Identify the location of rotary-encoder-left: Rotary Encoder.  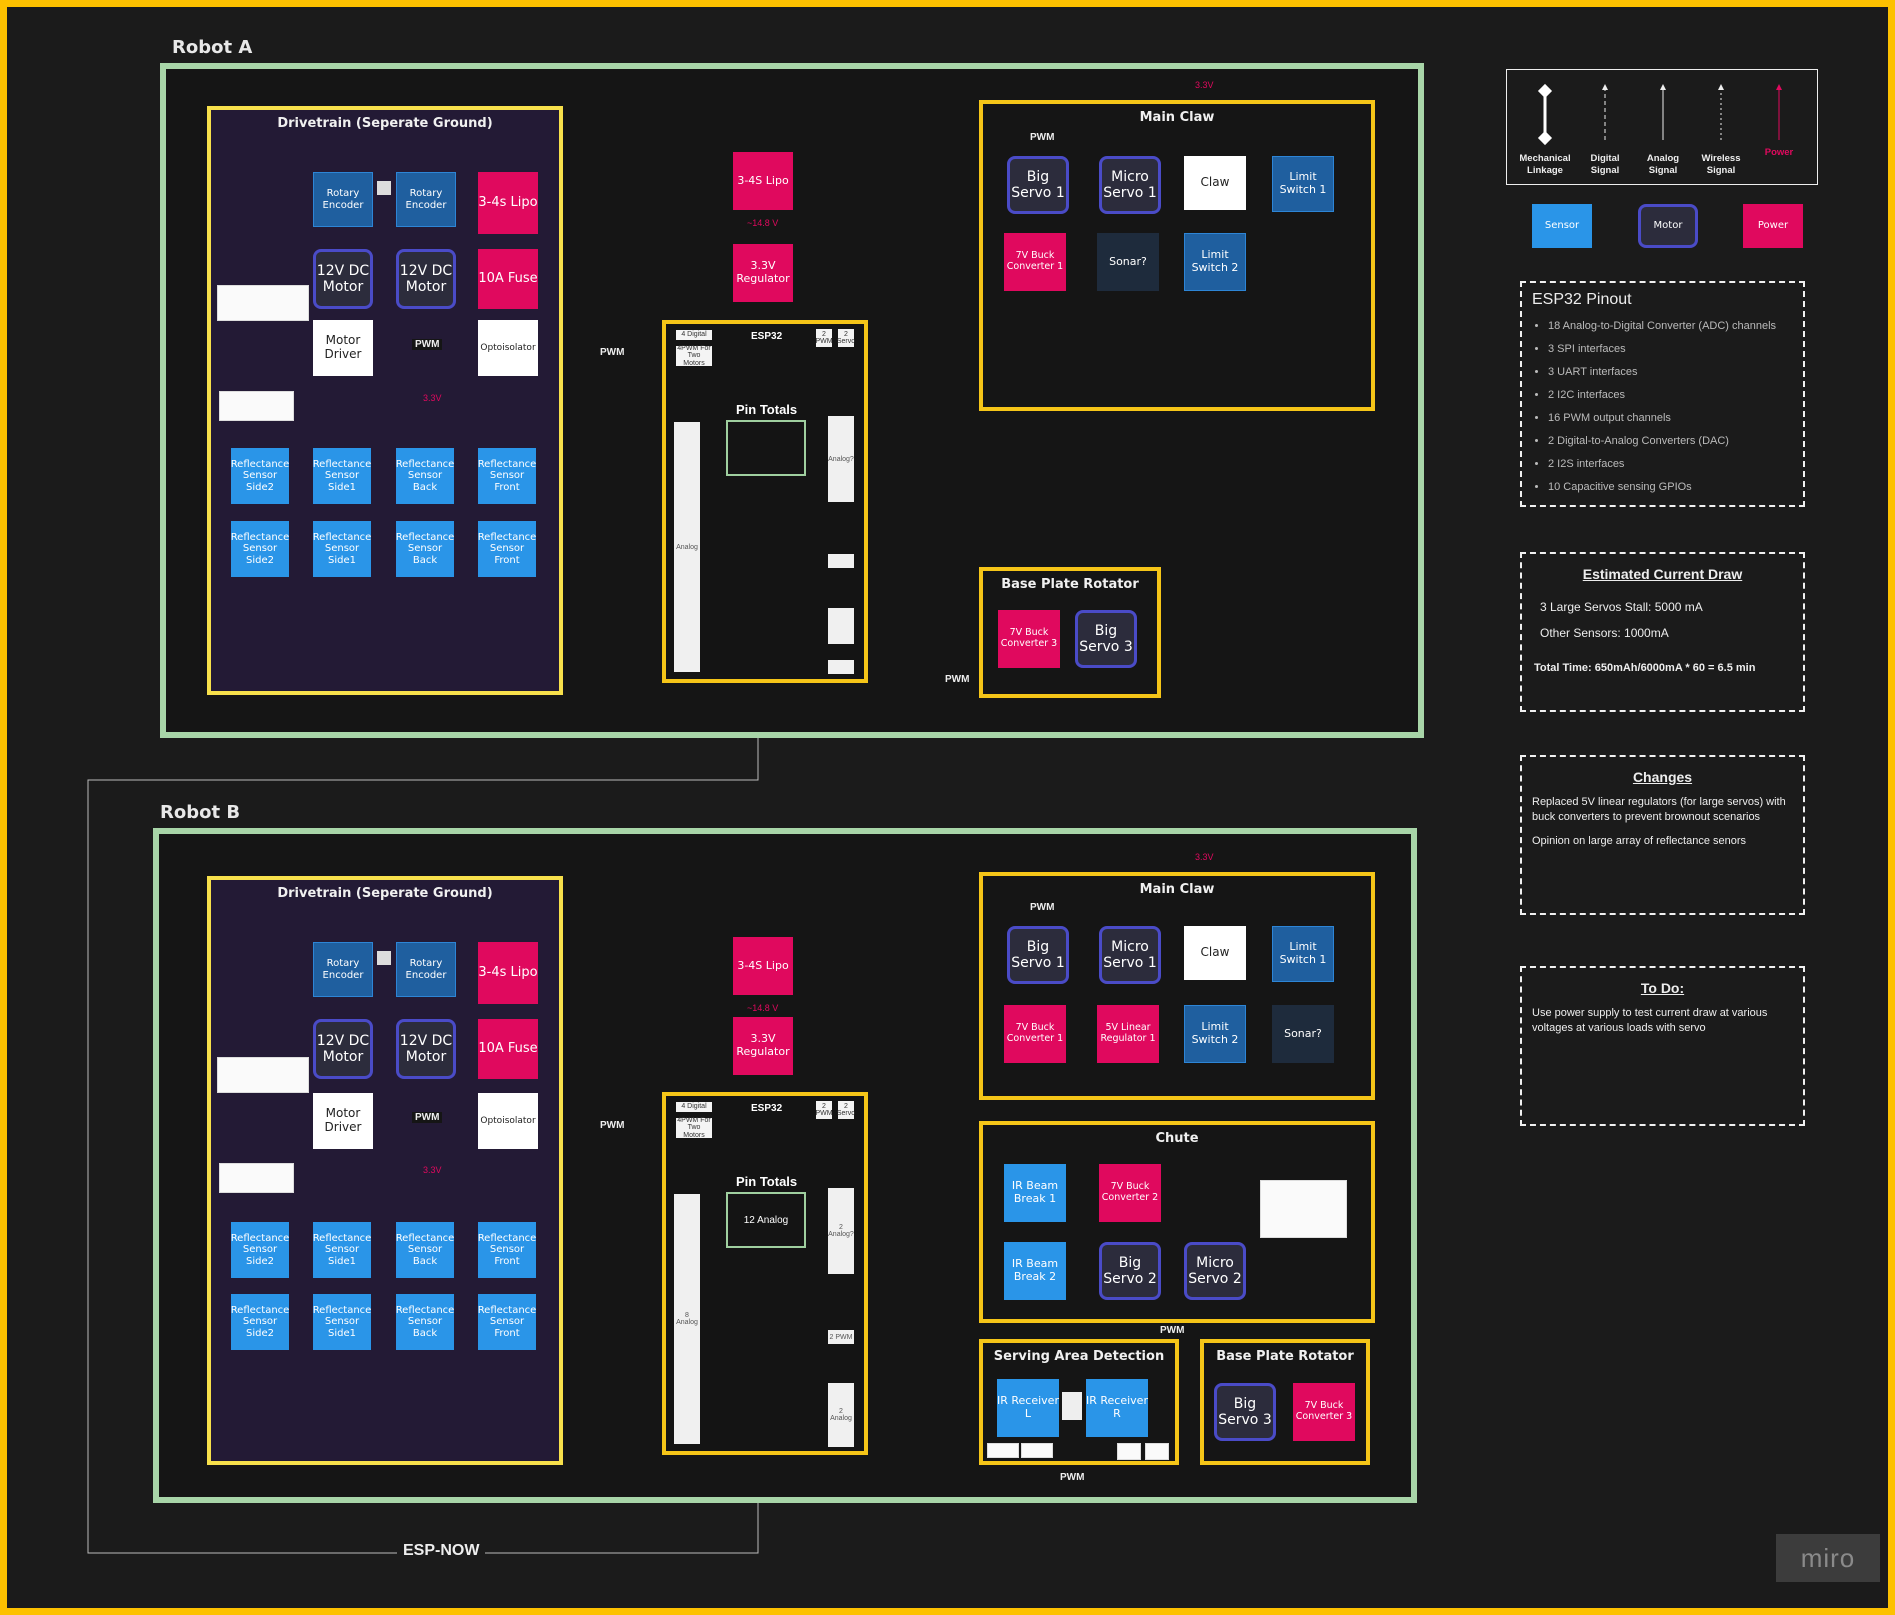
(343, 199).